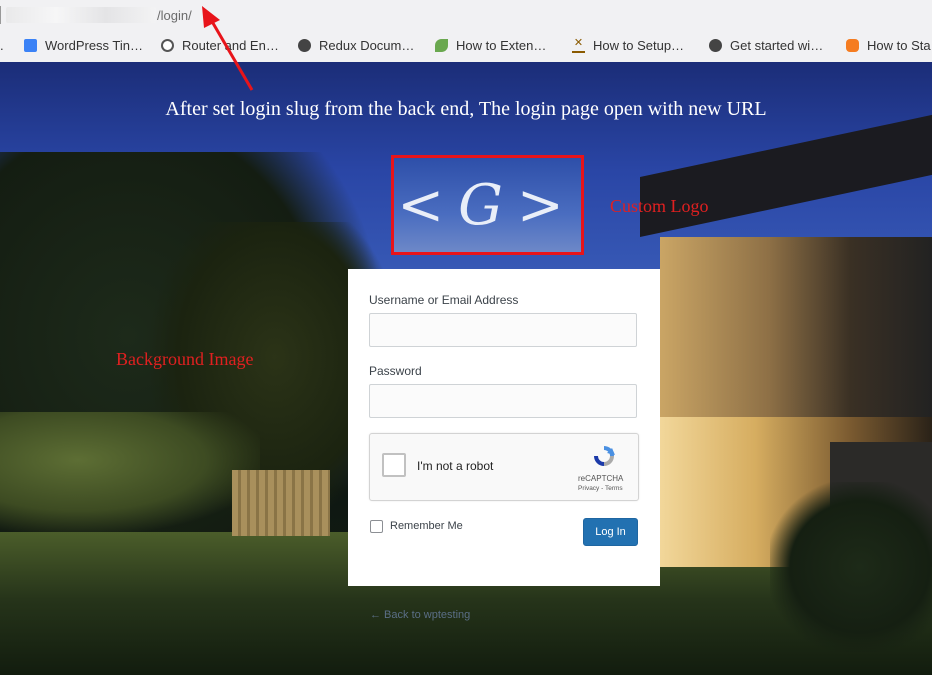 The height and width of the screenshot is (675, 932). I want to click on logo-text: <G>, so click(487, 205).